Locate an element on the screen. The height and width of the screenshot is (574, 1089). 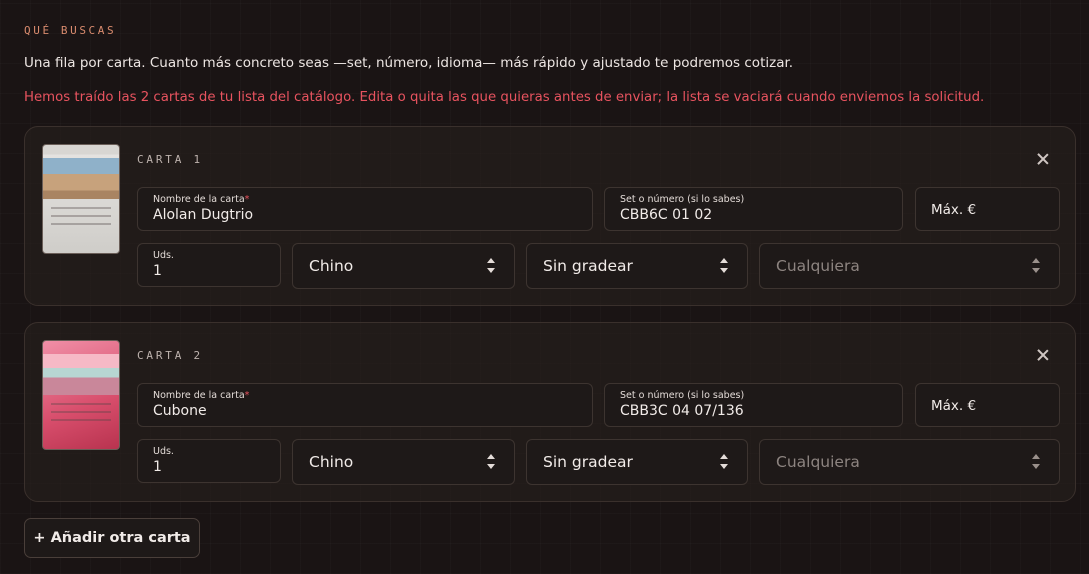
set-number-field: Set o número (si lo sabes) CBB6C 01 02 is located at coordinates (753, 209).